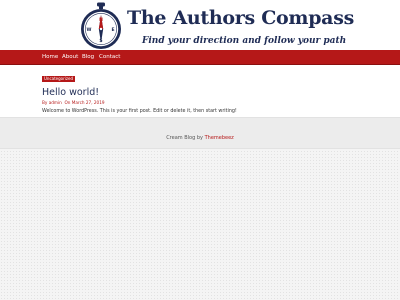 Image resolution: width=400 pixels, height=300 pixels. Describe the element at coordinates (88, 102) in the screenshot. I see `post-date-link: March 27, 2019` at that location.